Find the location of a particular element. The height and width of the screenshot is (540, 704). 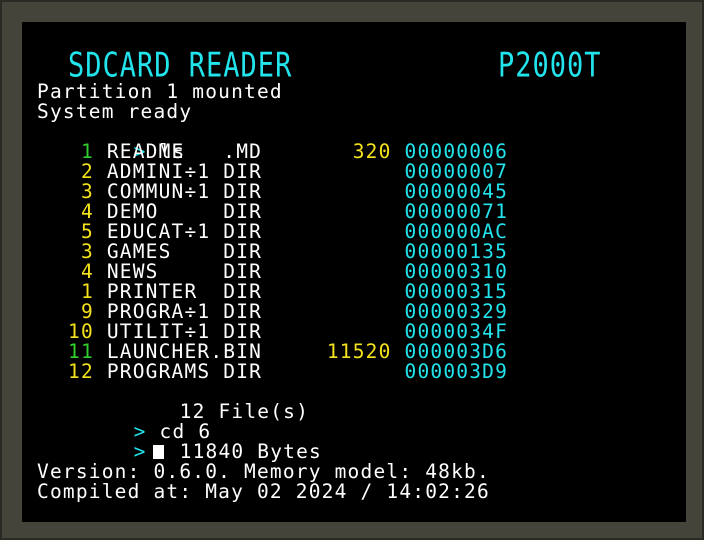

file-row: 2 ADMINI÷1 DIR 00000007 is located at coordinates (288, 172).